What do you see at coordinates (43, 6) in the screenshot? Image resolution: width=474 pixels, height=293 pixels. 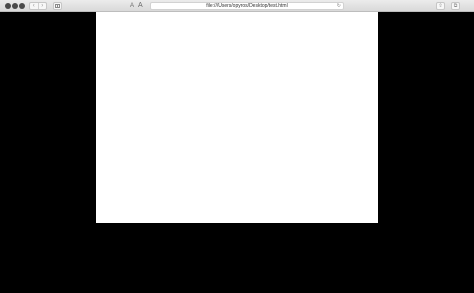 I see `chevron-right-icon: ›` at bounding box center [43, 6].